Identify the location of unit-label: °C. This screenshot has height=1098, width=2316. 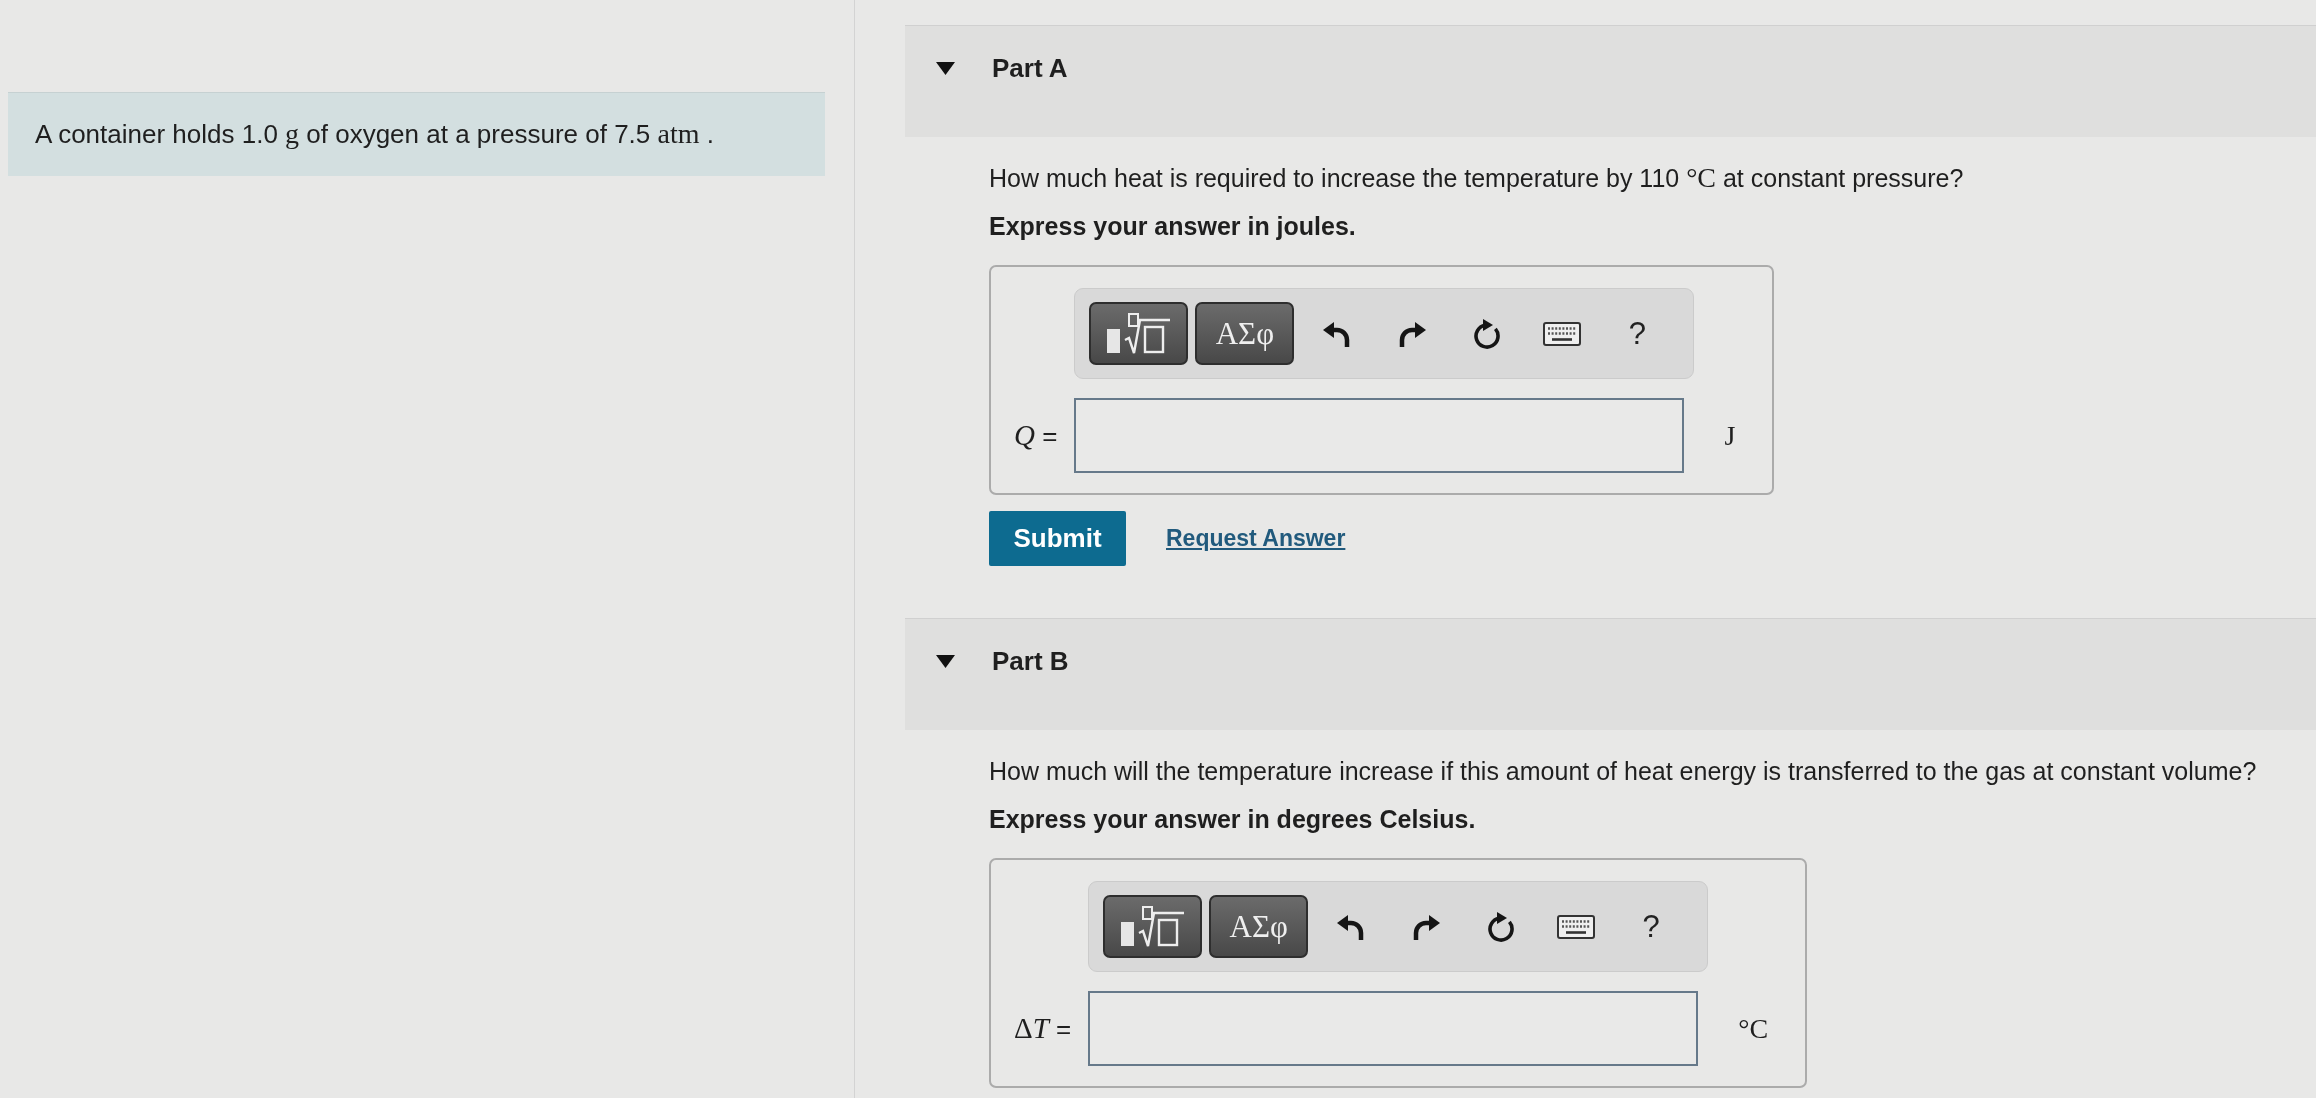
(1753, 1028).